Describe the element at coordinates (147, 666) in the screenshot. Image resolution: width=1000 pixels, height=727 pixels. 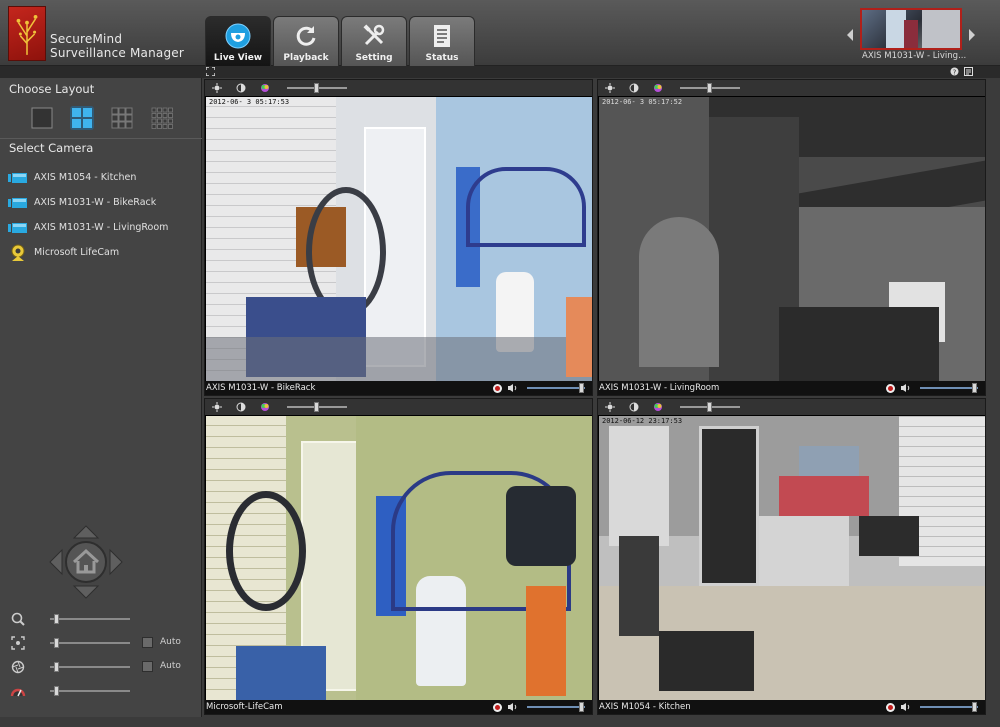
I see `auto-iris-checkbox` at that location.